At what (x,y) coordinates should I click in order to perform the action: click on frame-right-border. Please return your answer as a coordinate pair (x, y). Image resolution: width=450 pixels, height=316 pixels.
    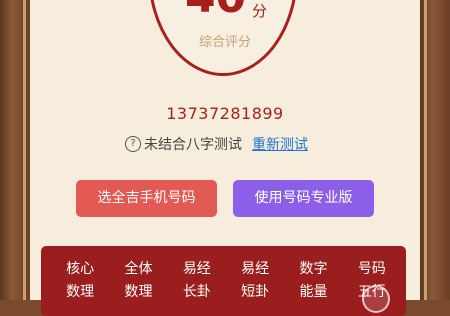
    Looking at the image, I should click on (435, 150).